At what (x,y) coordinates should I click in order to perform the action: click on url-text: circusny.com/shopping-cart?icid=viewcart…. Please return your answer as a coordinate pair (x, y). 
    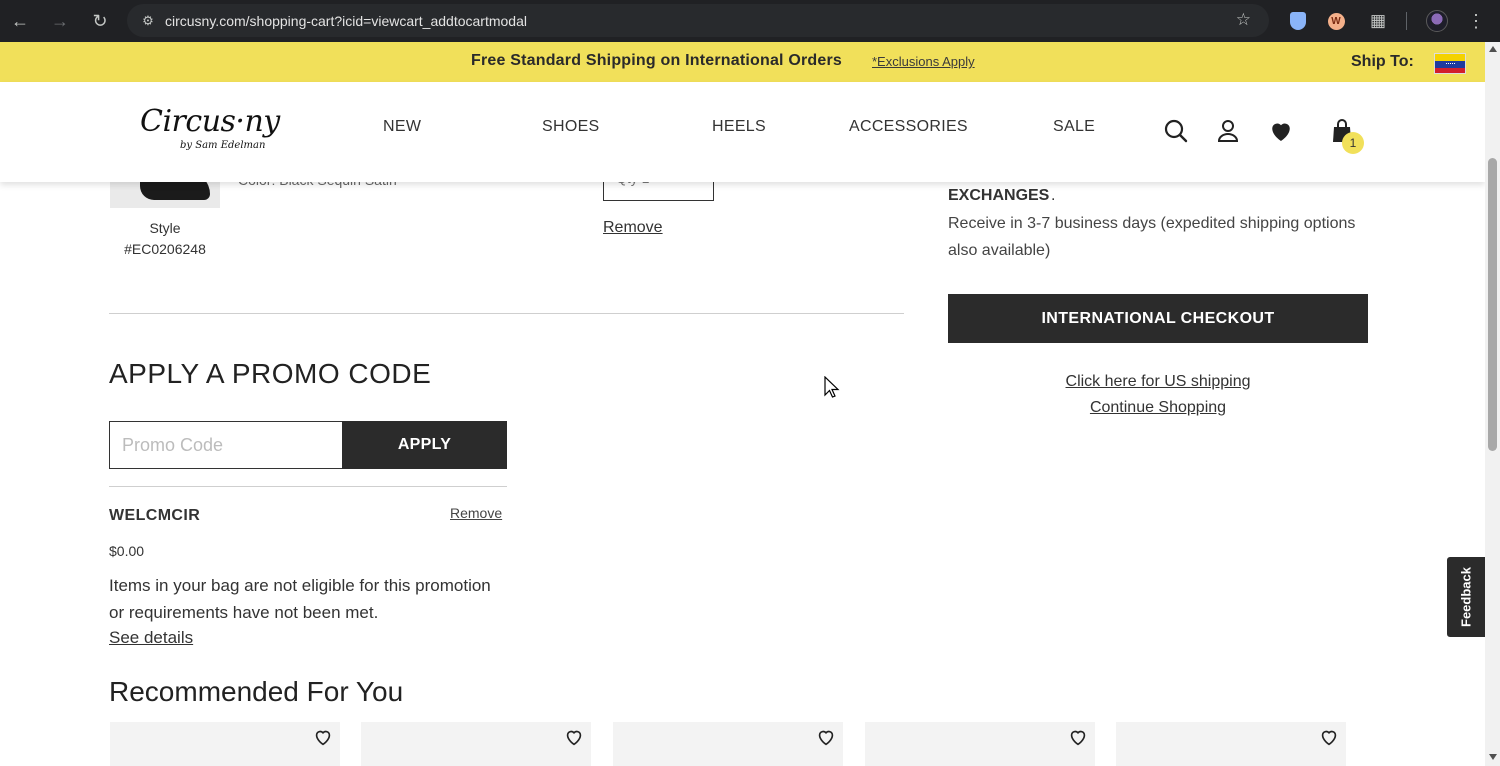
    Looking at the image, I should click on (346, 21).